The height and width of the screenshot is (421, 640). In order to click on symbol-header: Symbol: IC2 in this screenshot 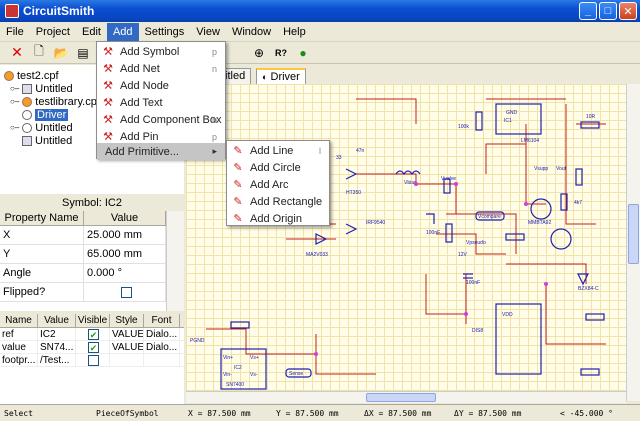, I will do `click(92, 204)`.